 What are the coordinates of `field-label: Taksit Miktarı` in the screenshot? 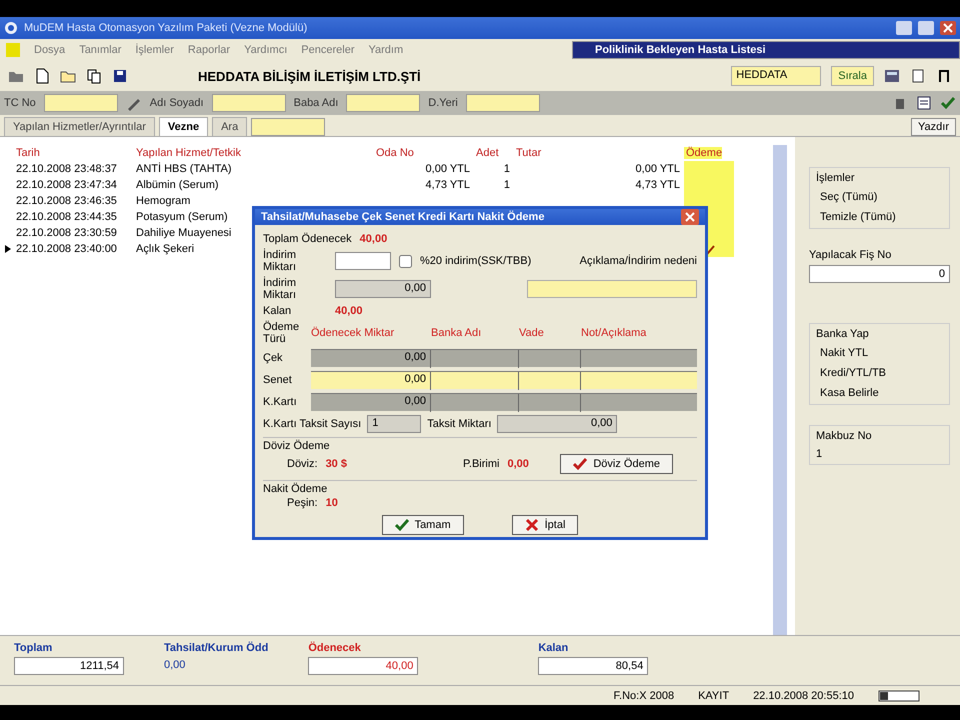 It's located at (459, 424).